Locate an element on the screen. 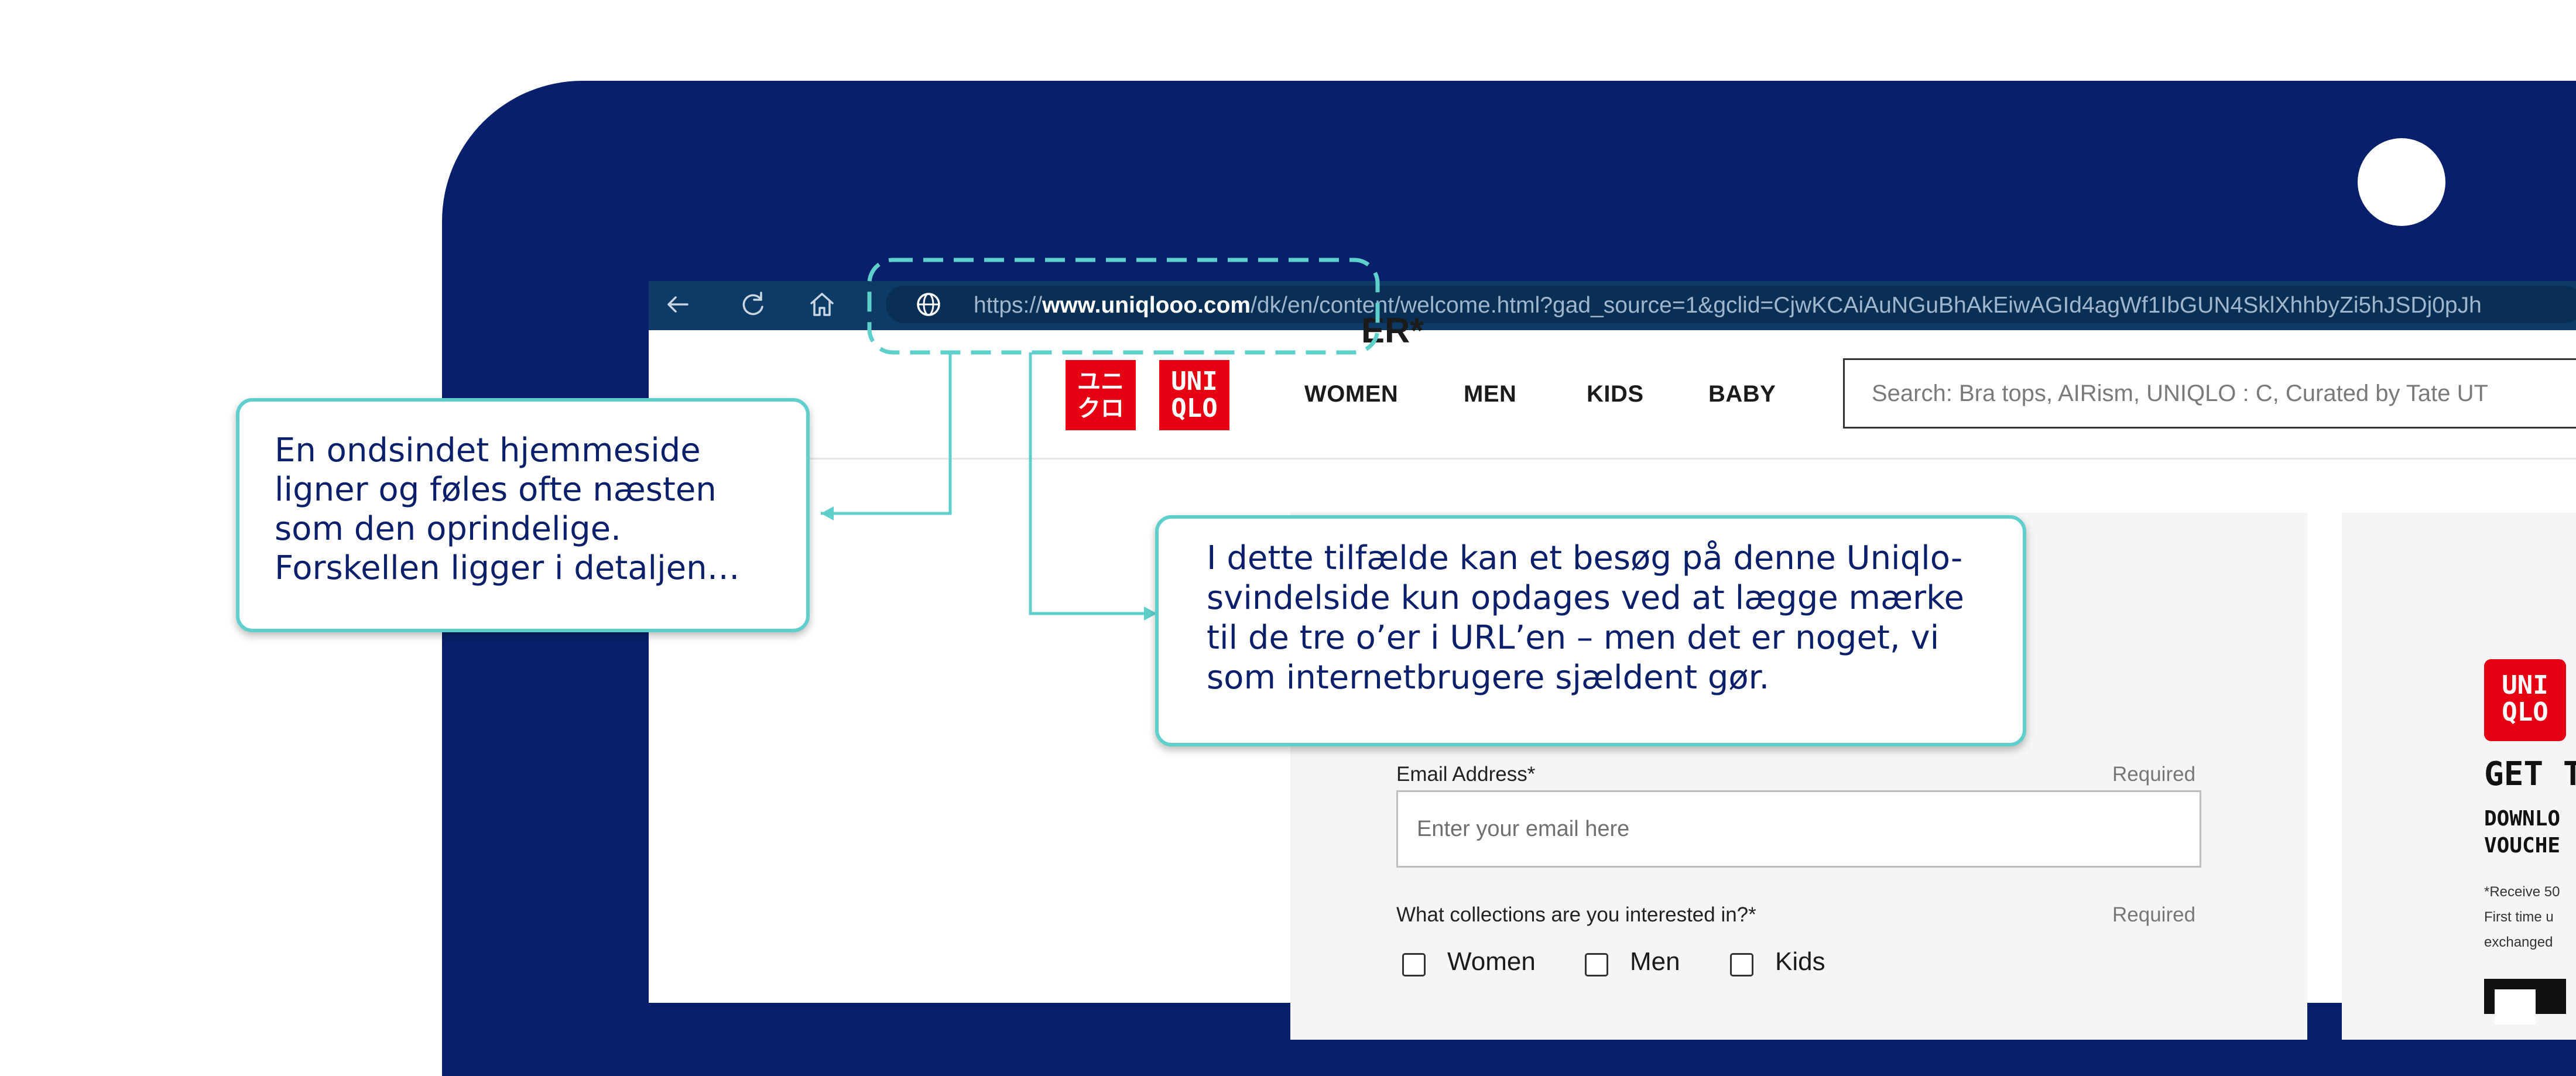  connector-right is located at coordinates (1093, 483).